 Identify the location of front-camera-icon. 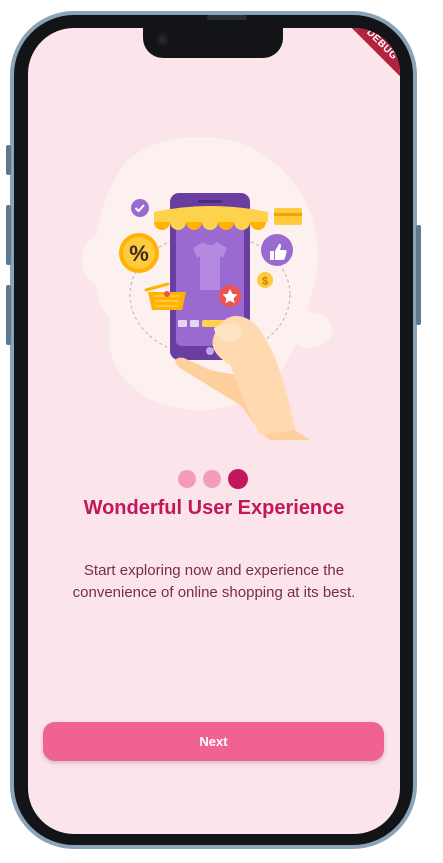
(162, 39).